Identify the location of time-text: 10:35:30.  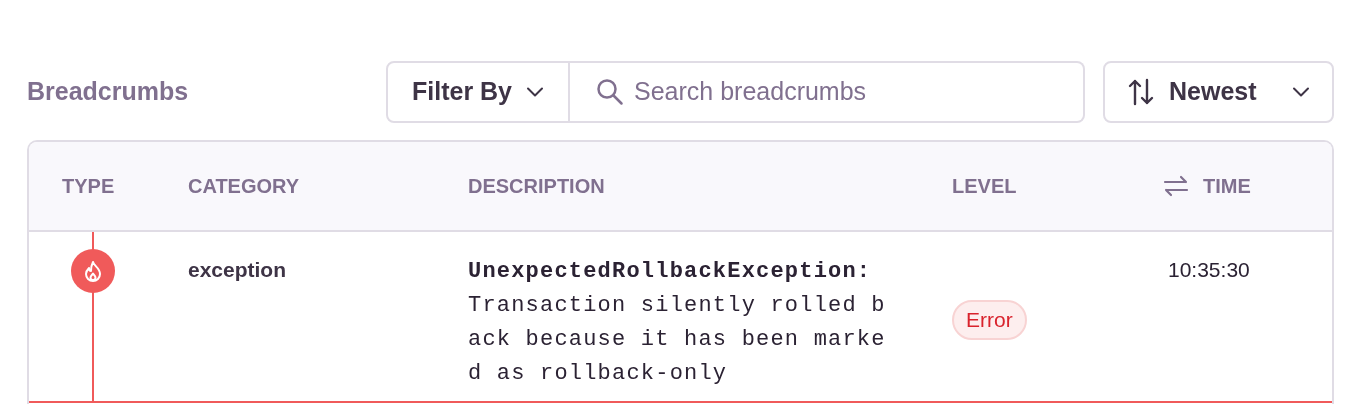
(1209, 269).